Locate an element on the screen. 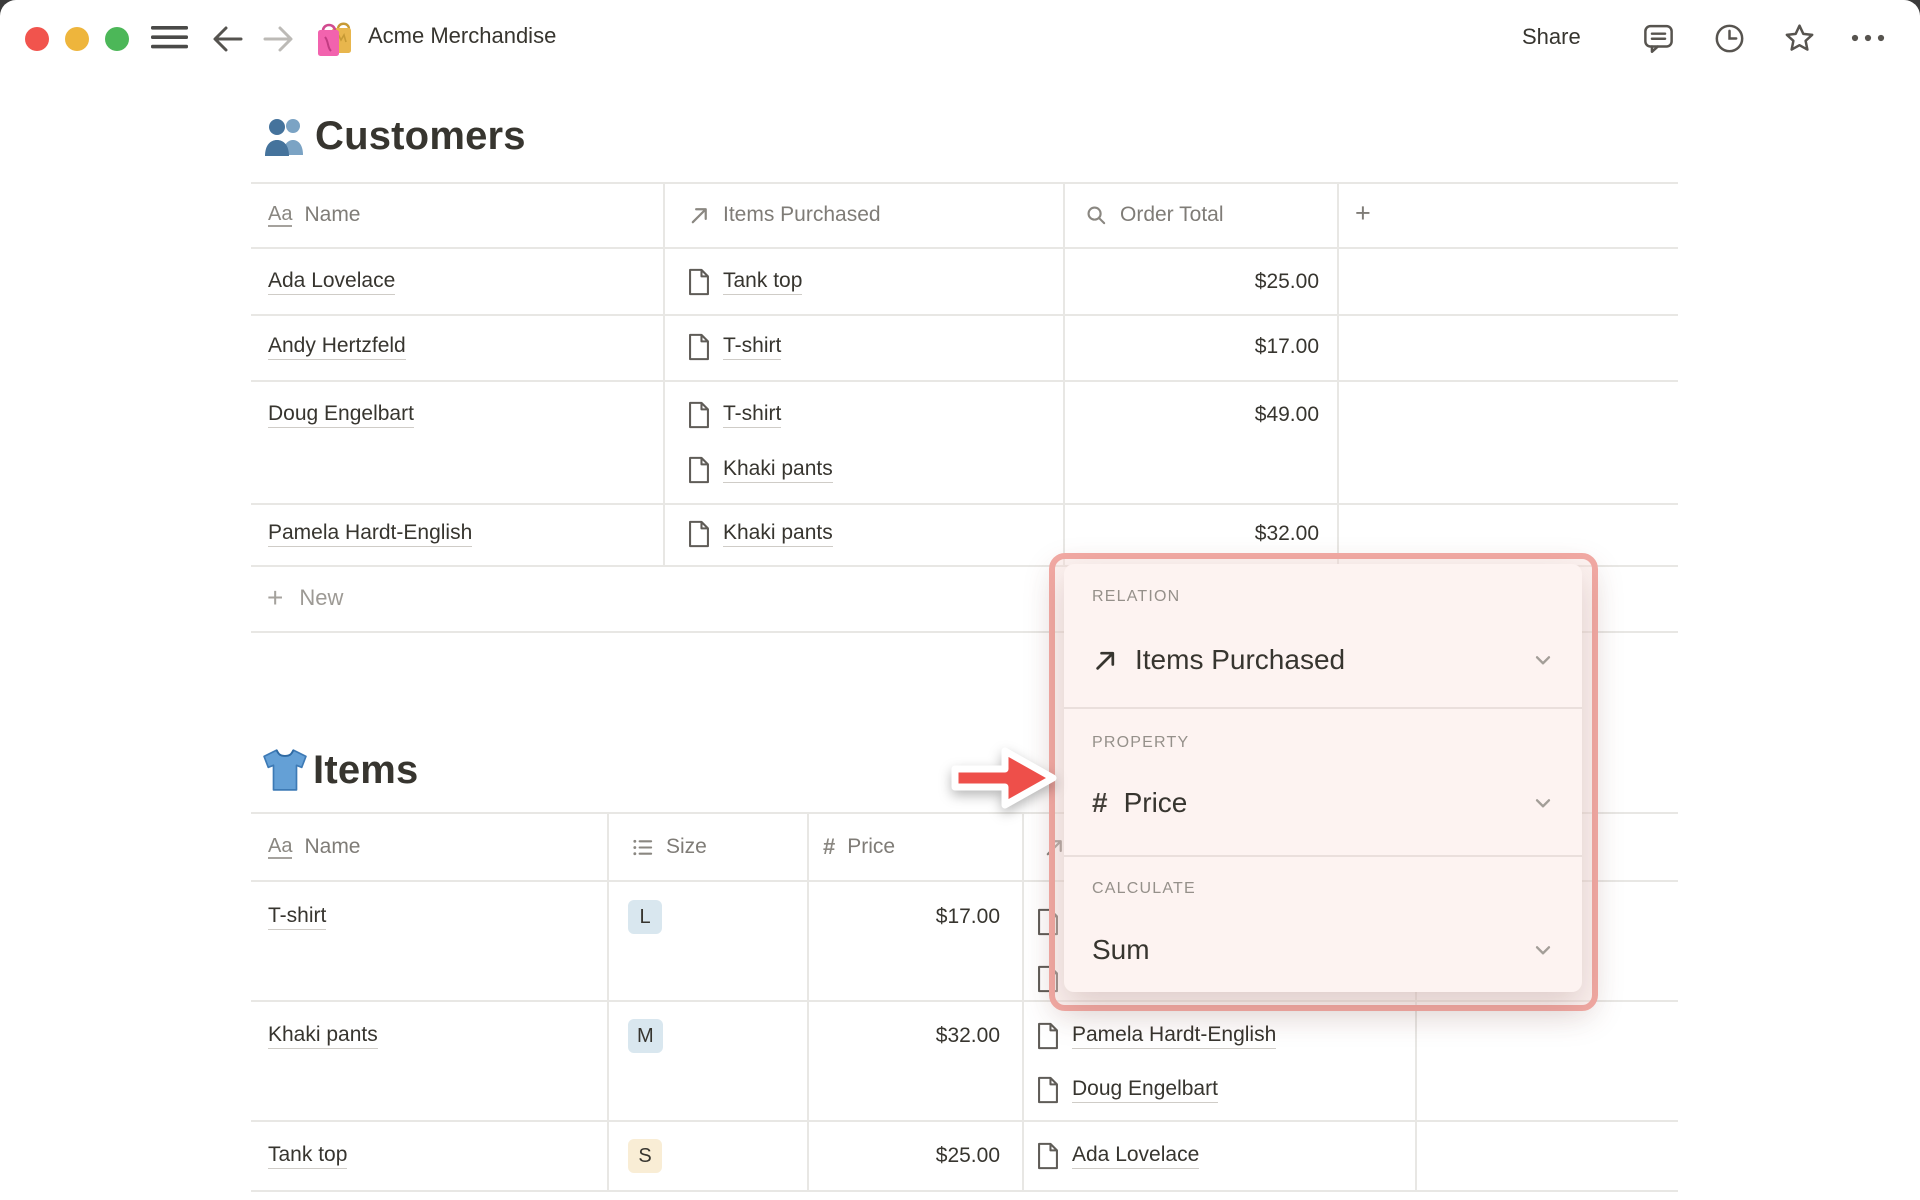 The width and height of the screenshot is (1920, 1200). calculate-section-label: CALCULATE is located at coordinates (1144, 888).